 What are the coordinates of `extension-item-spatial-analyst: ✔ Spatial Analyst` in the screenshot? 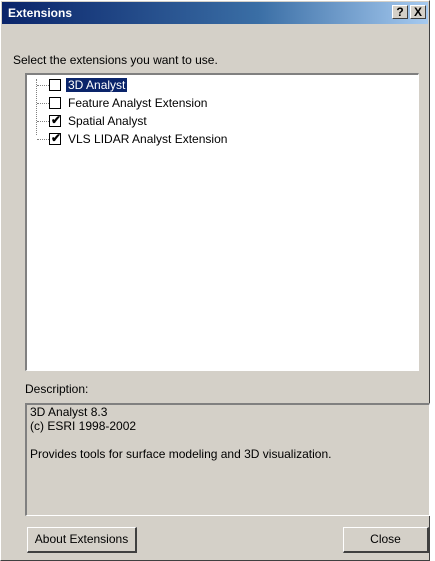 It's located at (222, 121).